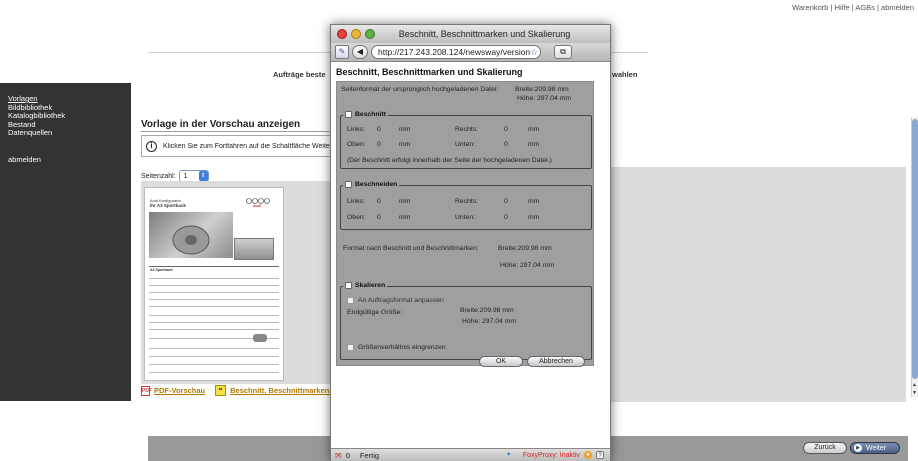  I want to click on format-after-width: Breite:209.98 mm, so click(525, 248).